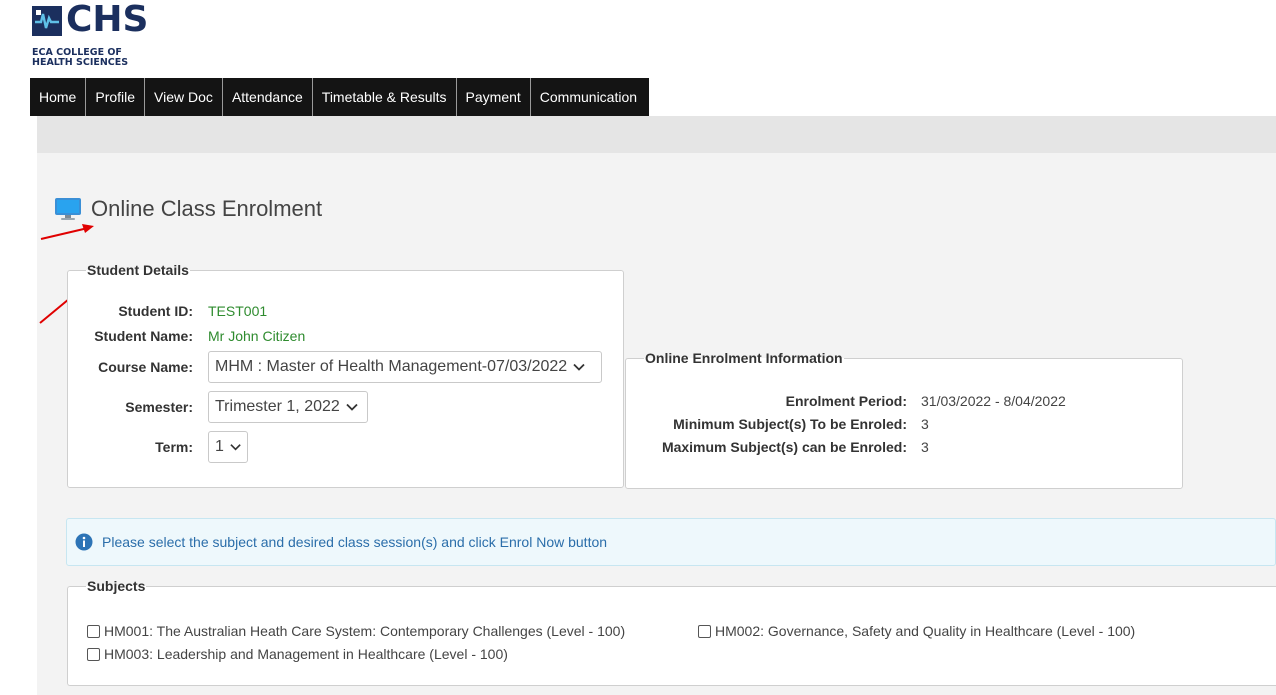 This screenshot has width=1276, height=695. What do you see at coordinates (228, 447) in the screenshot?
I see `term-select: 1` at bounding box center [228, 447].